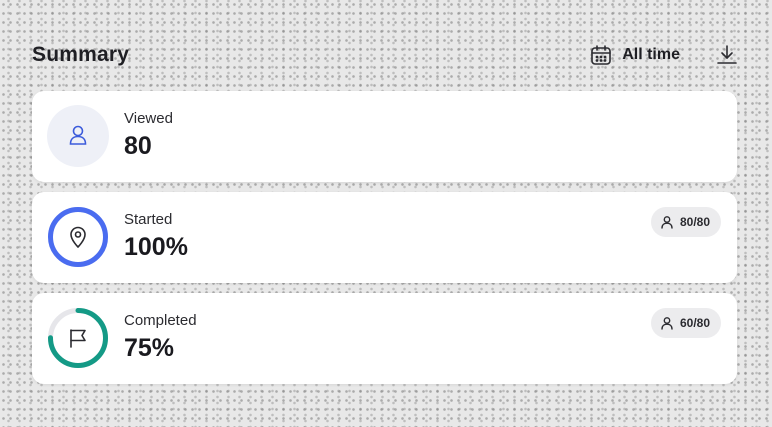  I want to click on viewed-label: Viewed, so click(148, 118).